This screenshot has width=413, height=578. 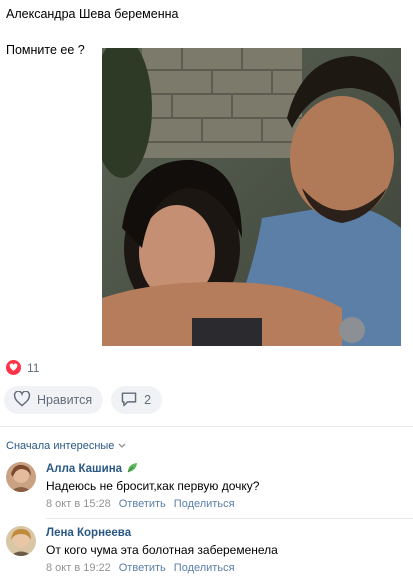 I want to click on comments-sort-label: Сначала интересные, so click(x=60, y=446).